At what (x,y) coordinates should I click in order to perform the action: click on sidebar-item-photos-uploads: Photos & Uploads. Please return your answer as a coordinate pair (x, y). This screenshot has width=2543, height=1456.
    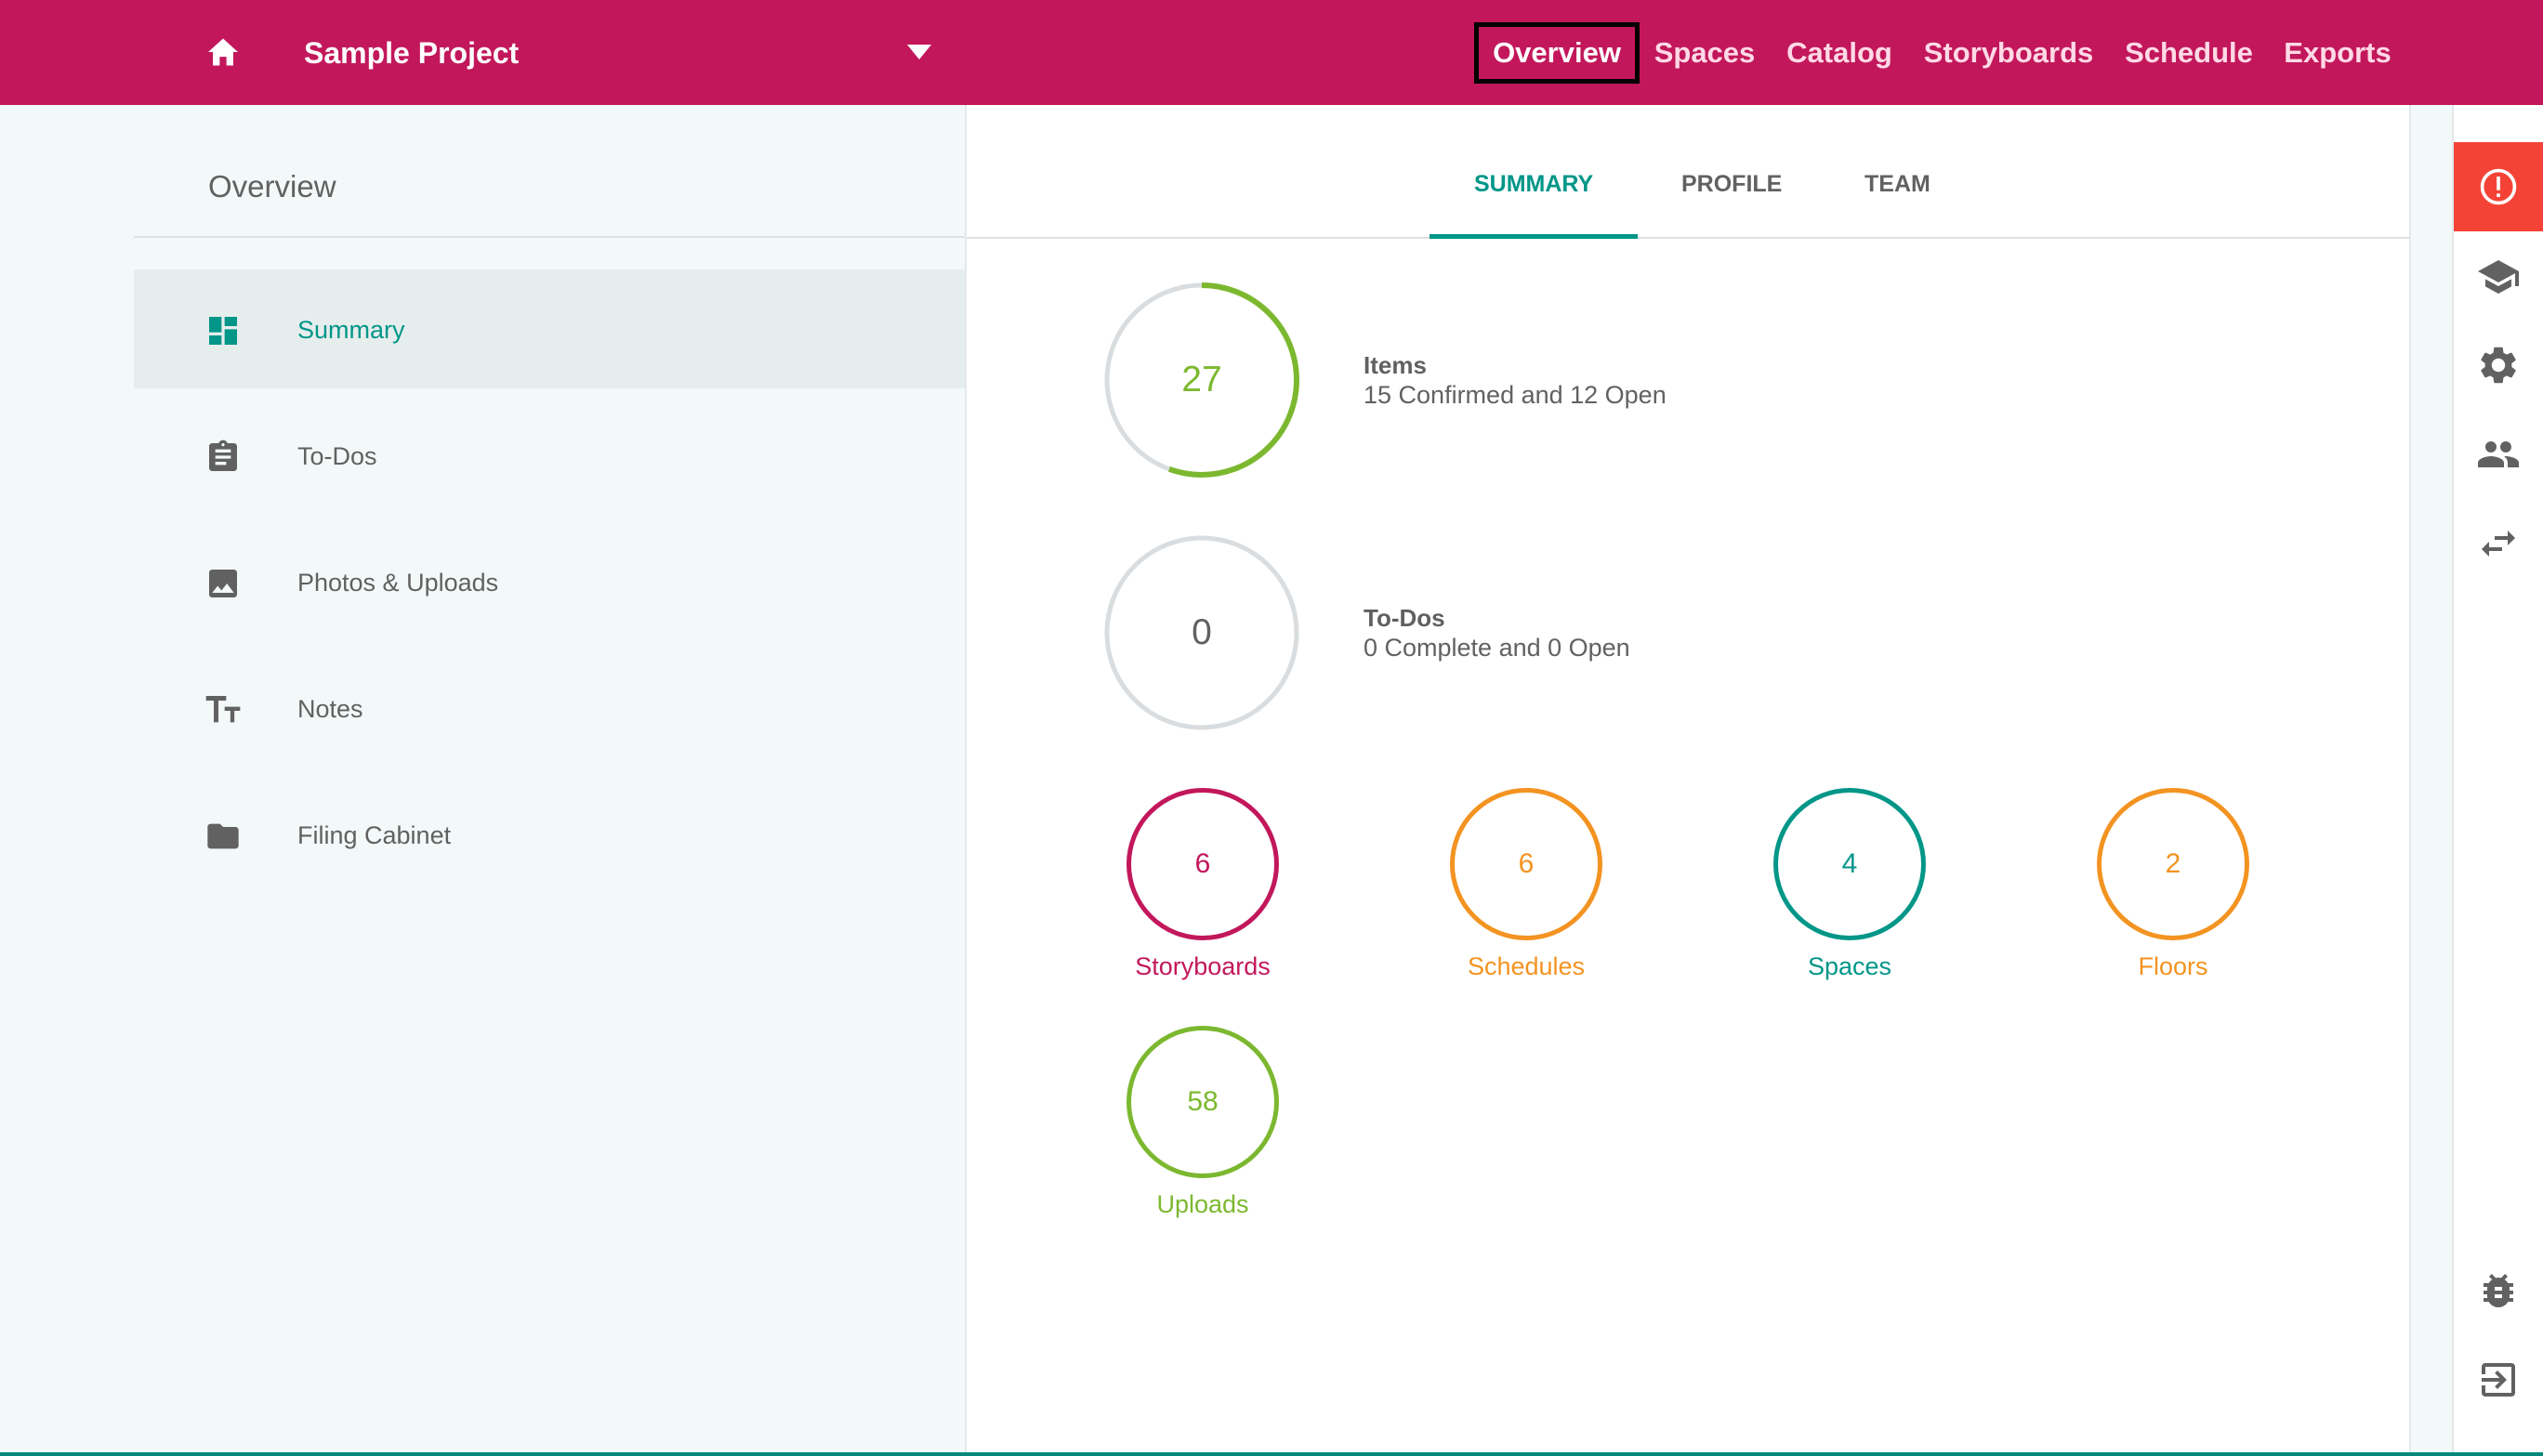
    Looking at the image, I should click on (549, 581).